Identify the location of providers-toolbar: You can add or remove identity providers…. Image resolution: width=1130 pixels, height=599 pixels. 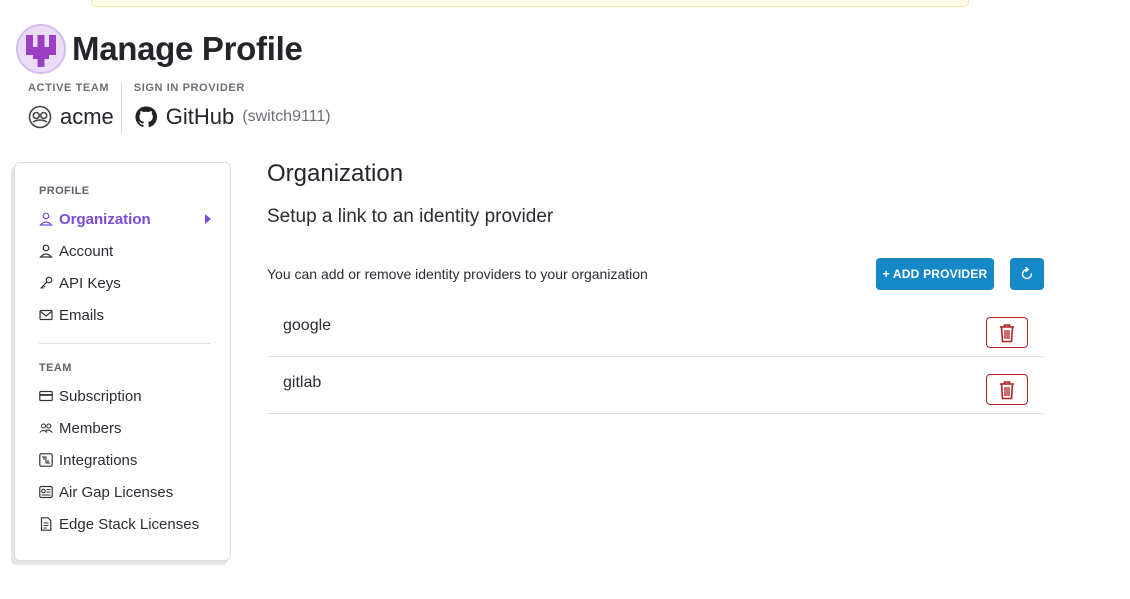
(655, 274).